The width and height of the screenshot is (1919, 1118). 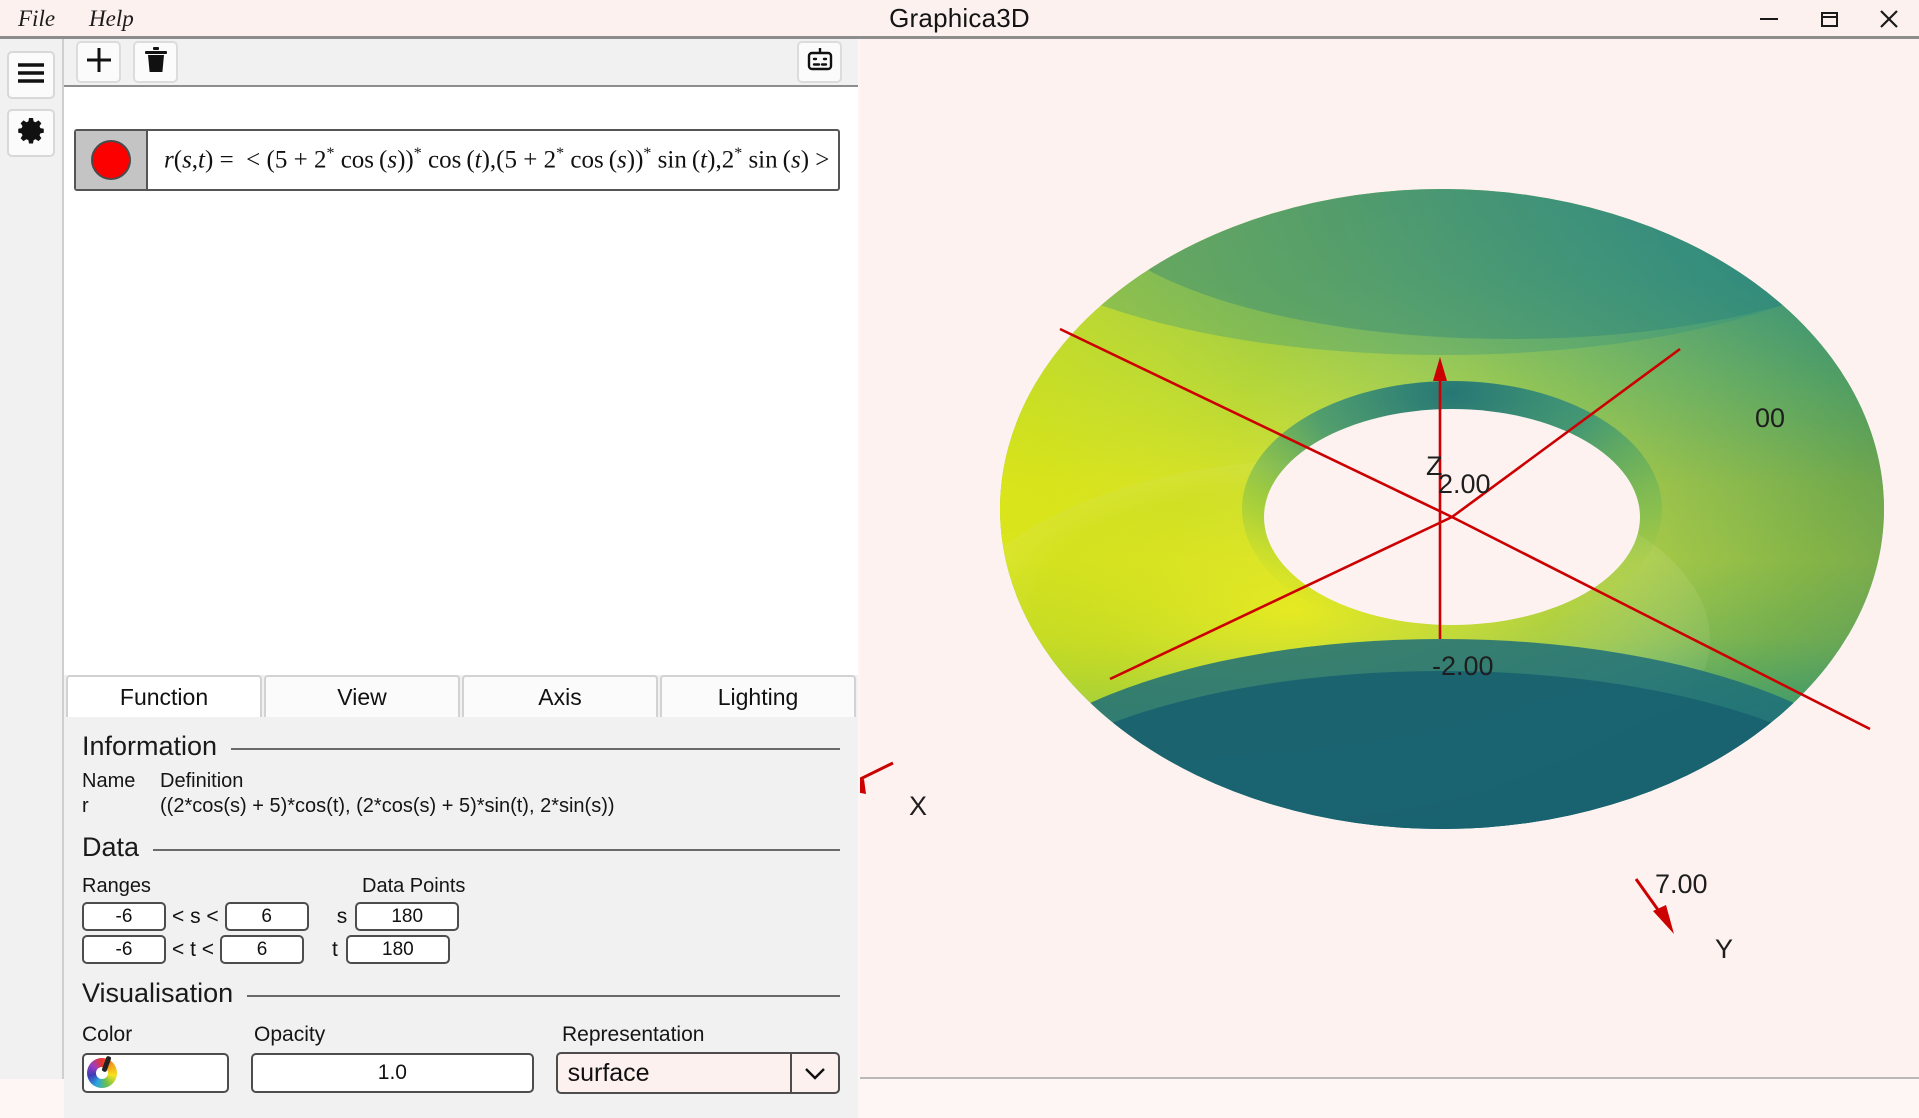 What do you see at coordinates (342, 916) in the screenshot?
I see `s-points-var-label: s` at bounding box center [342, 916].